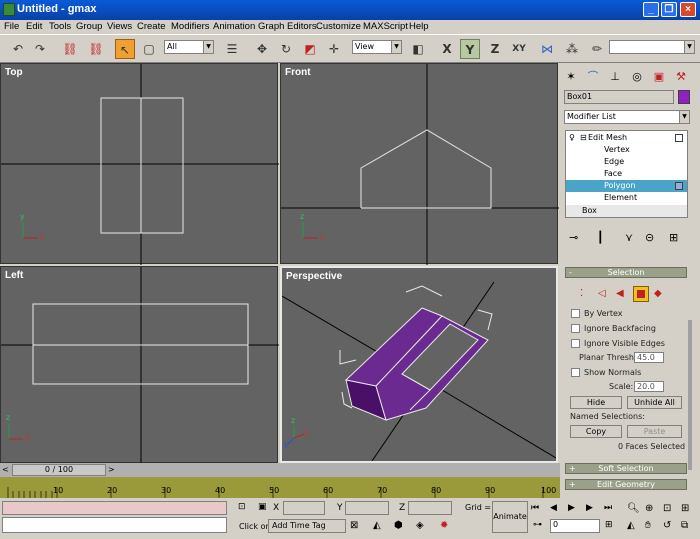 The height and width of the screenshot is (539, 700). Describe the element at coordinates (596, 431) in the screenshot. I see `copy-button: Copy` at that location.